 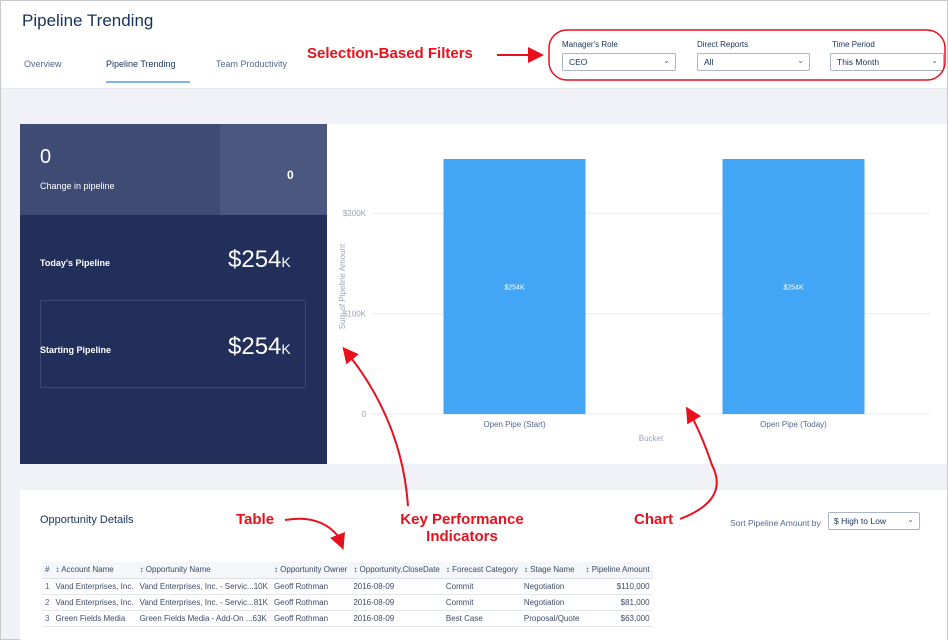 I want to click on tab-team-productivity: Team Productivity, so click(x=251, y=70).